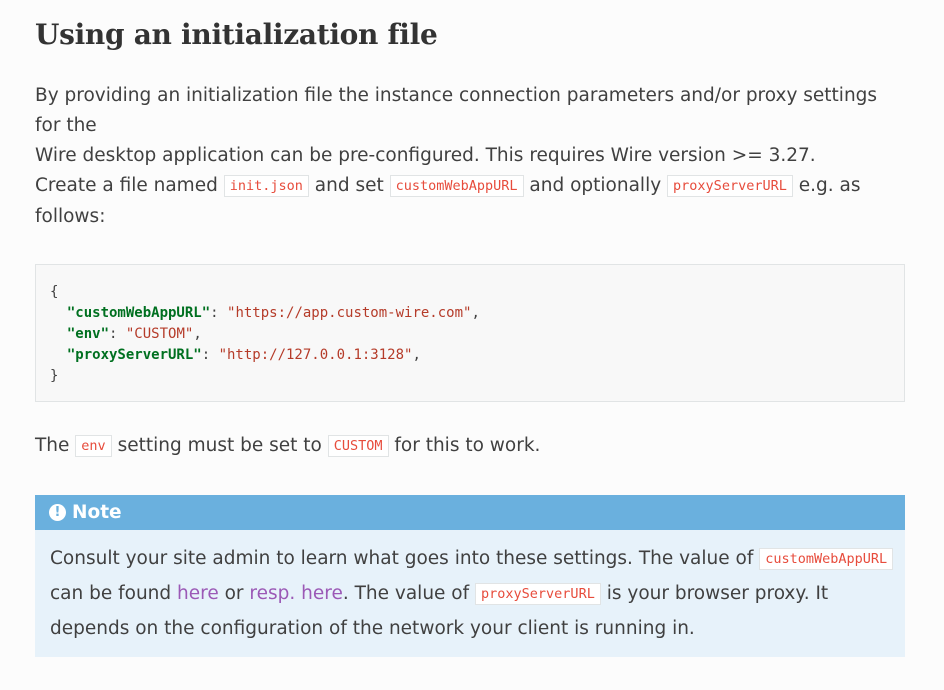 This screenshot has height=690, width=944. What do you see at coordinates (159, 334) in the screenshot?
I see `code-value: "CUSTOM"` at bounding box center [159, 334].